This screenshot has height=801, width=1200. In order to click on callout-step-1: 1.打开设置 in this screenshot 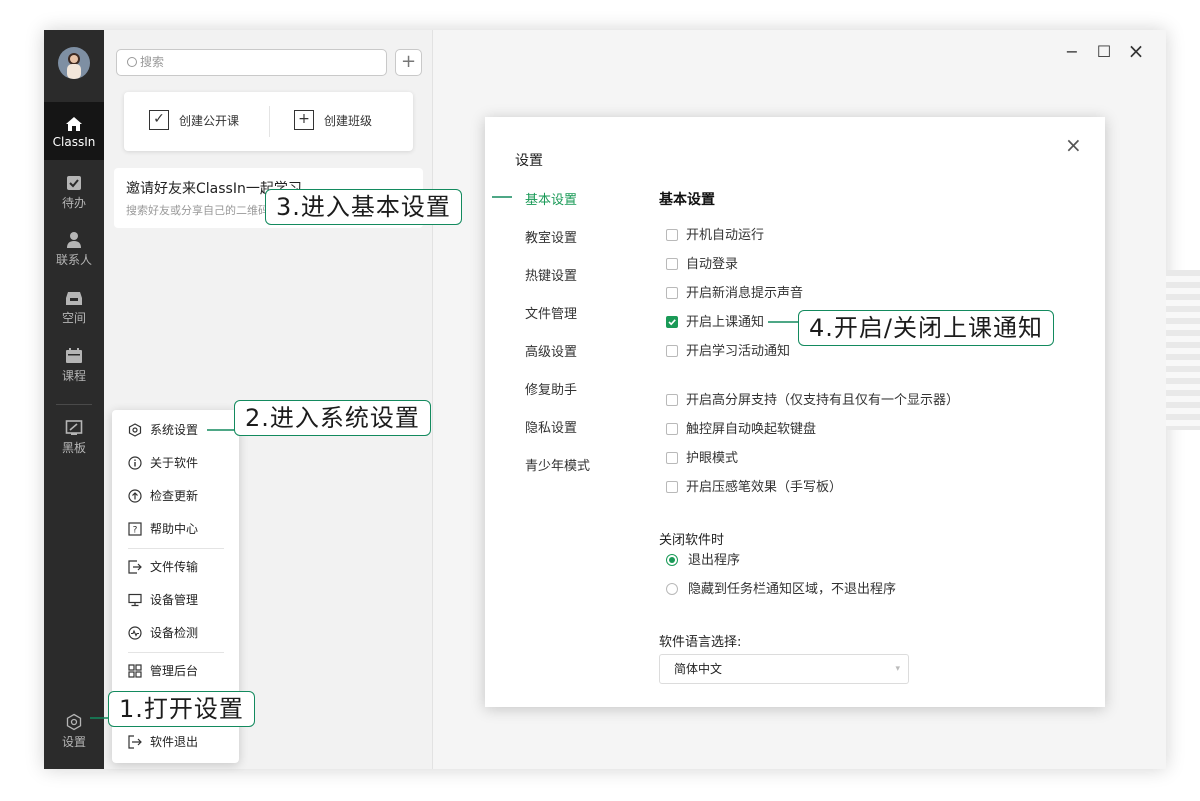, I will do `click(181, 709)`.